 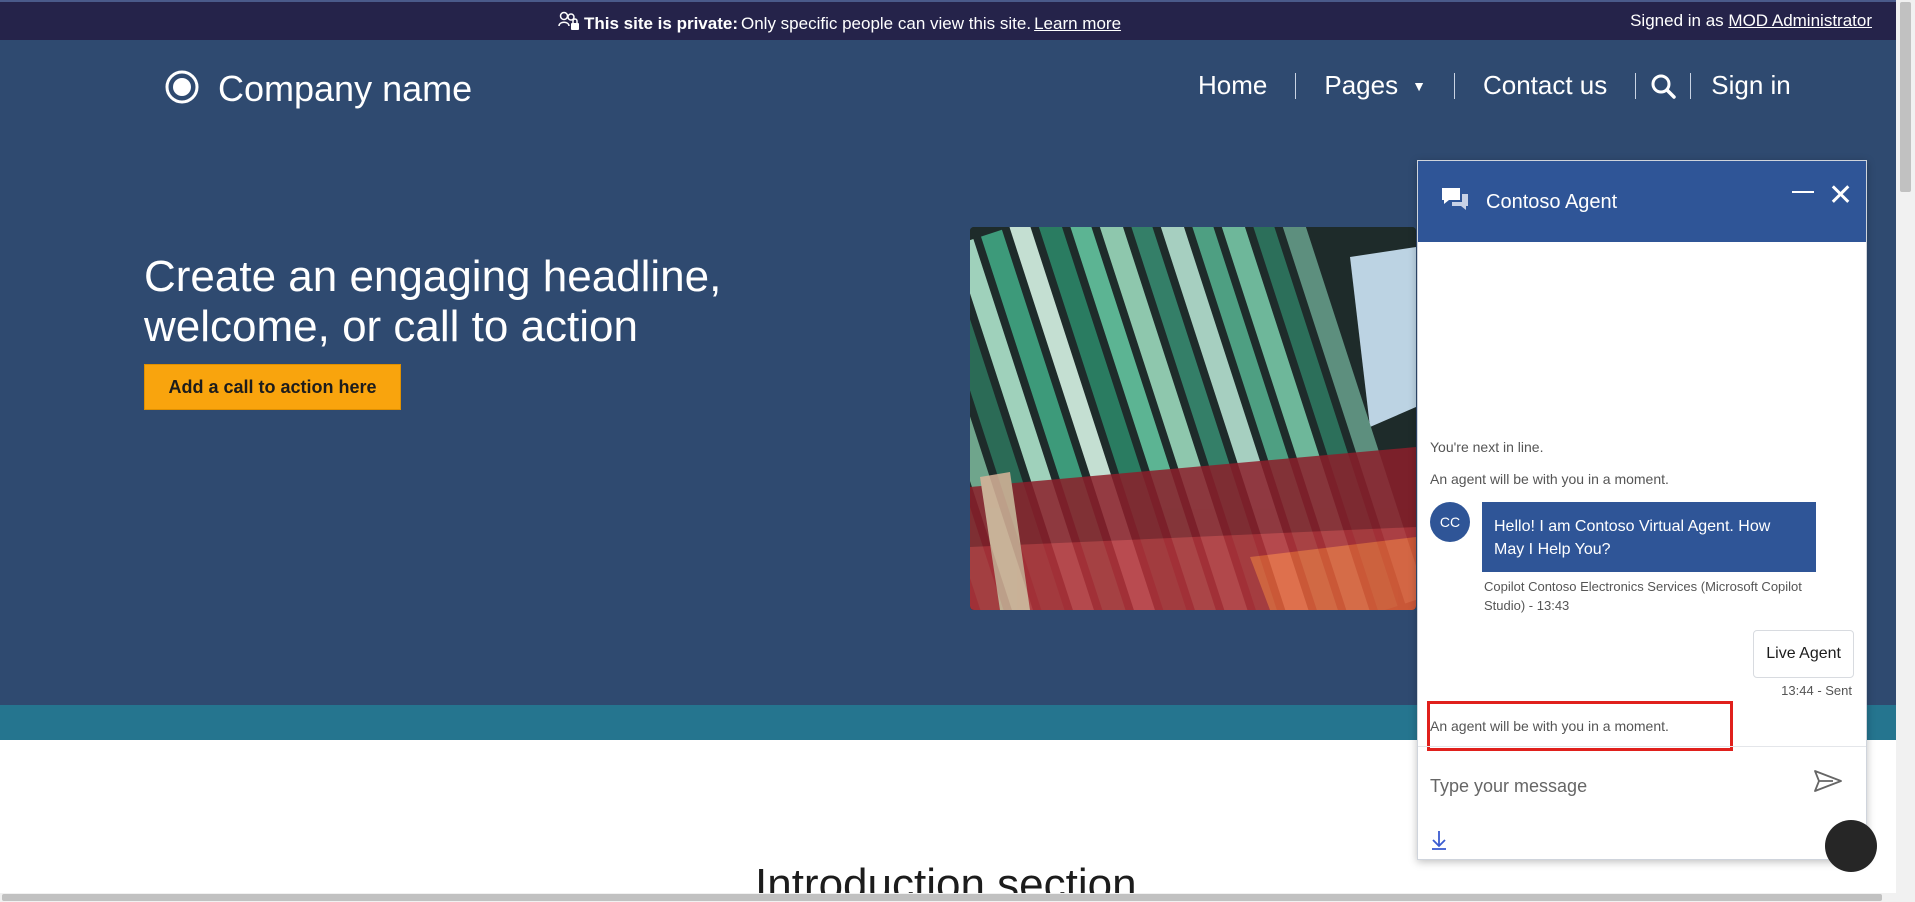 I want to click on cta-button: Add a call to action here, so click(x=272, y=387).